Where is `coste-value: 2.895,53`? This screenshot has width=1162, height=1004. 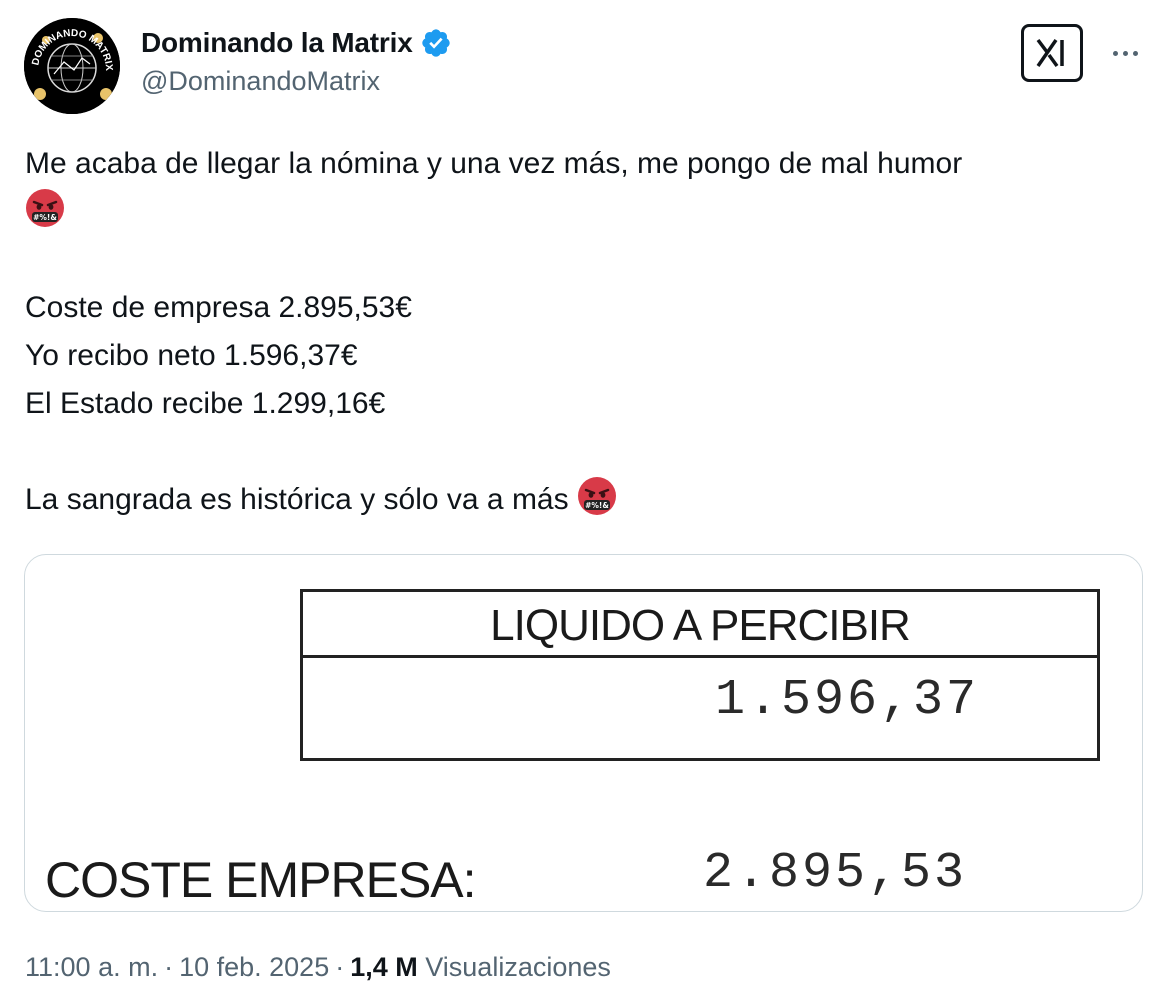 coste-value: 2.895,53 is located at coordinates (835, 873).